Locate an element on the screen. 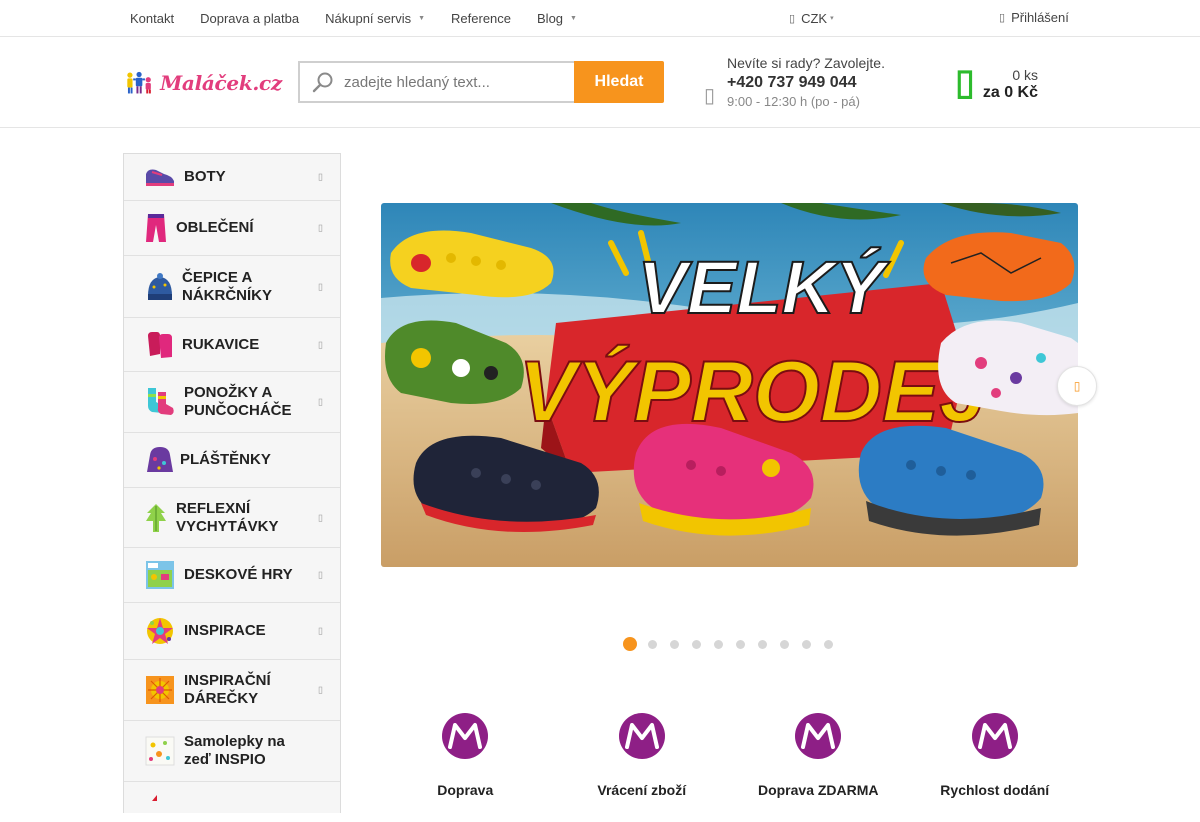  currency-label: CZK is located at coordinates (814, 18).